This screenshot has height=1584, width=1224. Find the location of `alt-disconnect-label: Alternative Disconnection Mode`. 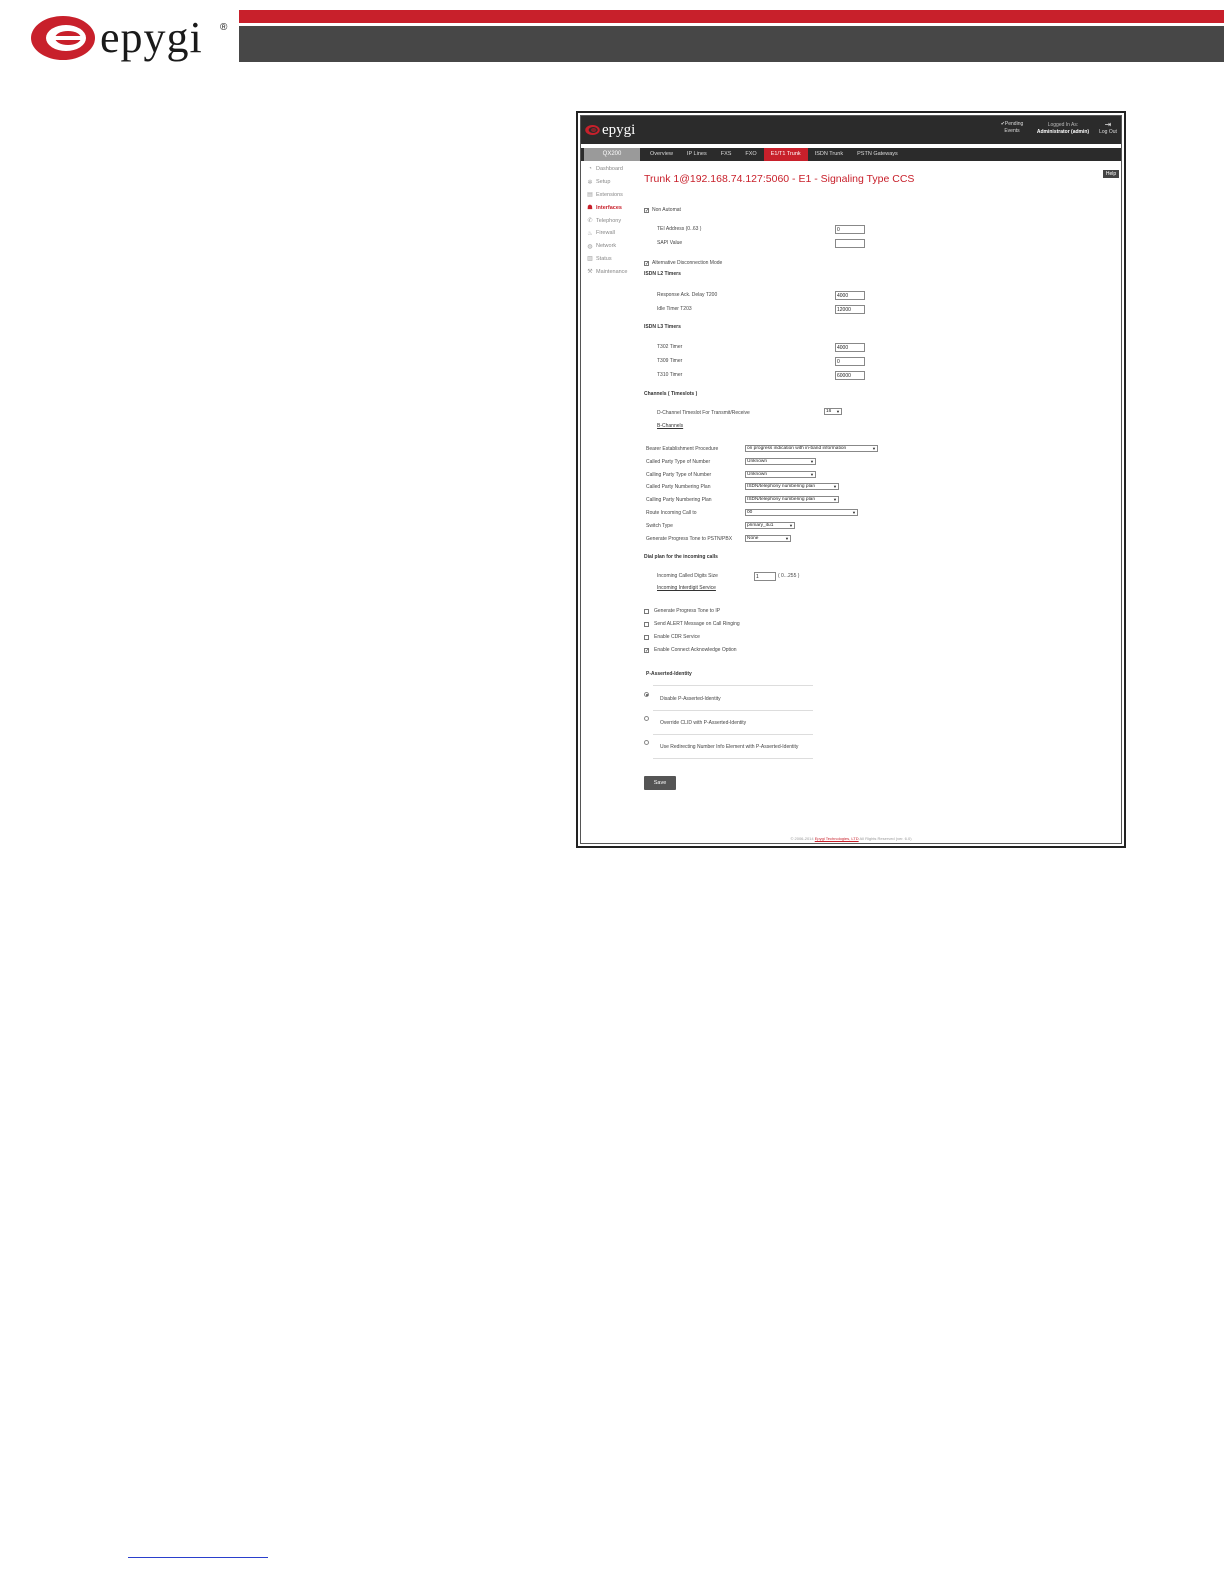

alt-disconnect-label: Alternative Disconnection Mode is located at coordinates (687, 263).